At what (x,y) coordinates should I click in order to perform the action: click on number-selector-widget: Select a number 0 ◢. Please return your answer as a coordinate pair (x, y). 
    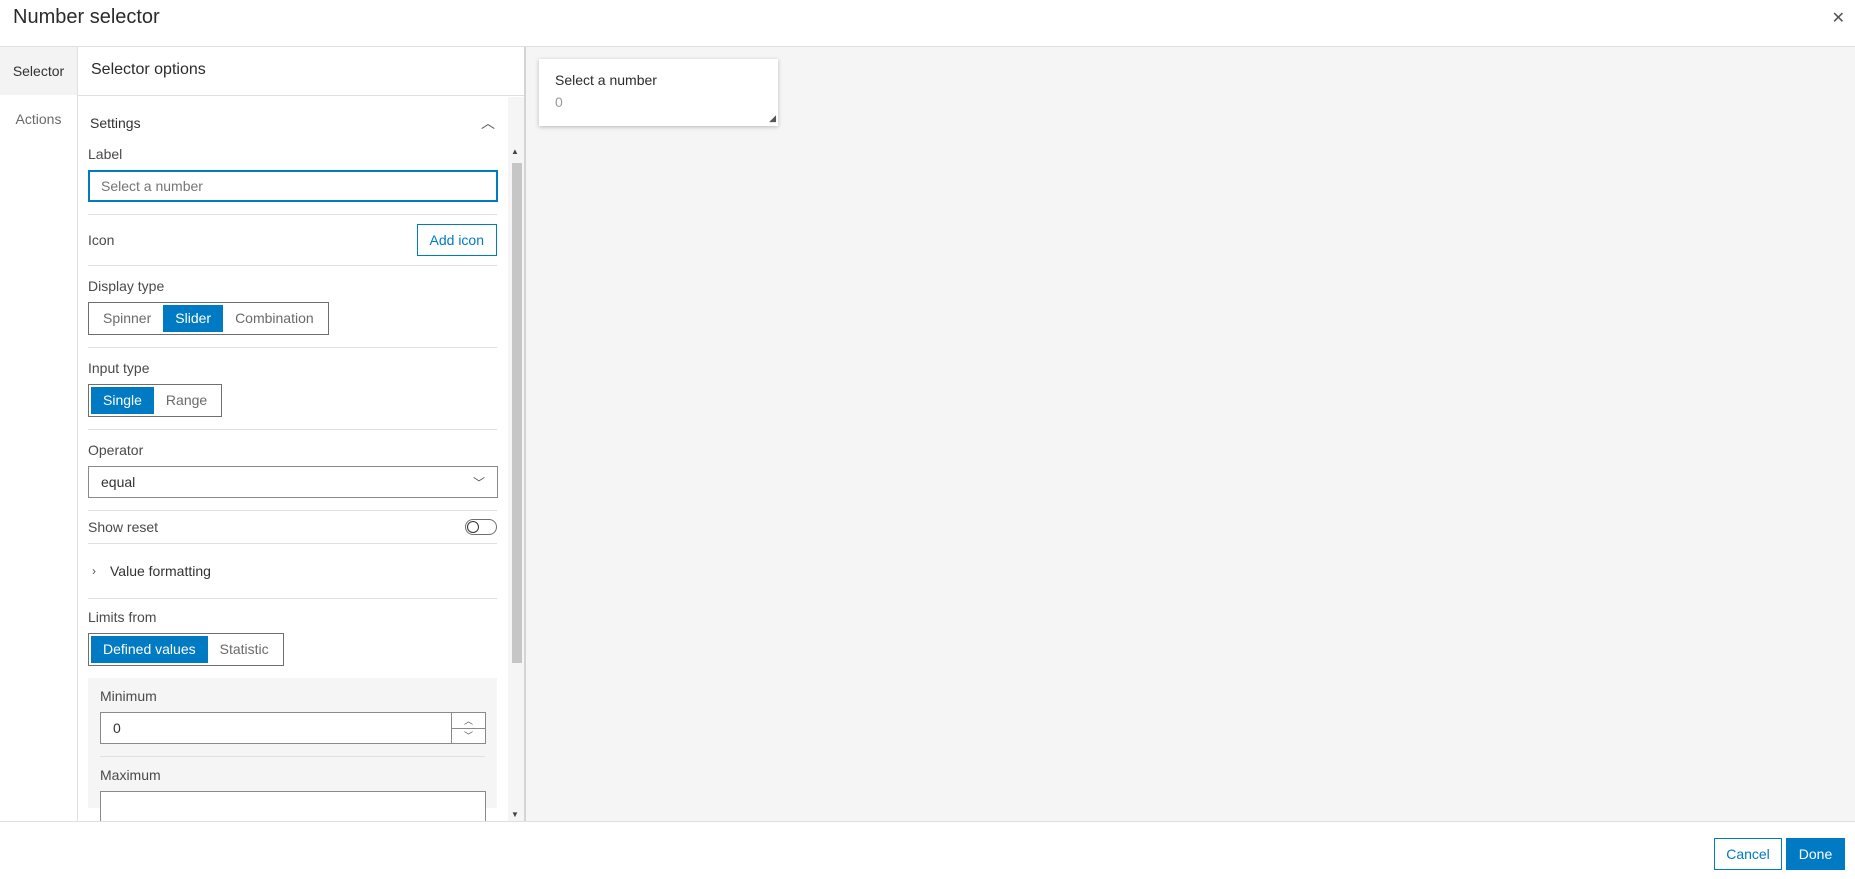
    Looking at the image, I should click on (658, 92).